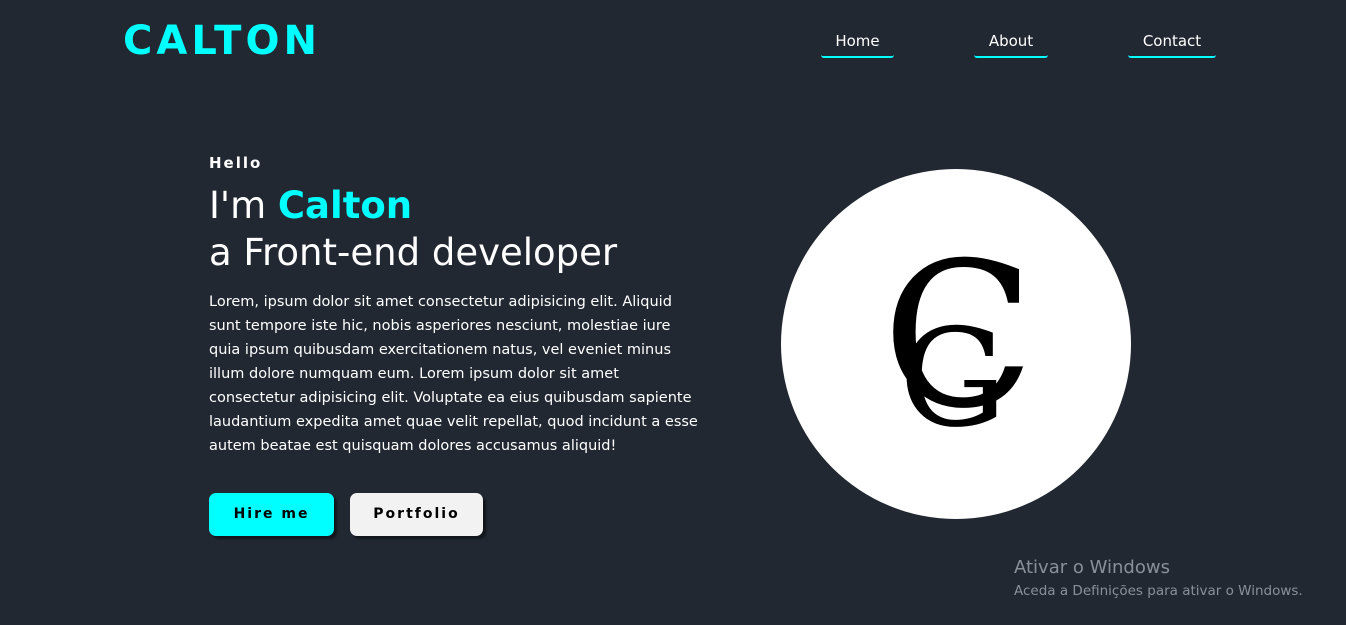 The image size is (1346, 625). I want to click on hero-headline: I'm Calton a Front-end developer, so click(459, 229).